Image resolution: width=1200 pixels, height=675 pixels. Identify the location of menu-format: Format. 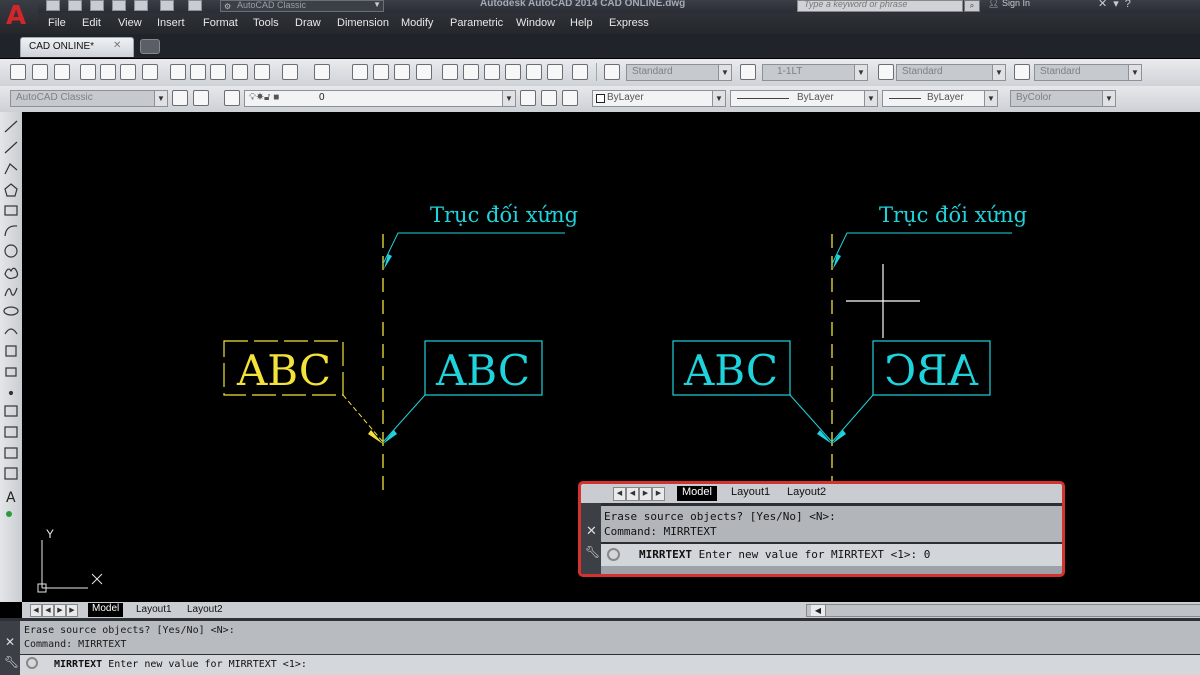
(220, 23).